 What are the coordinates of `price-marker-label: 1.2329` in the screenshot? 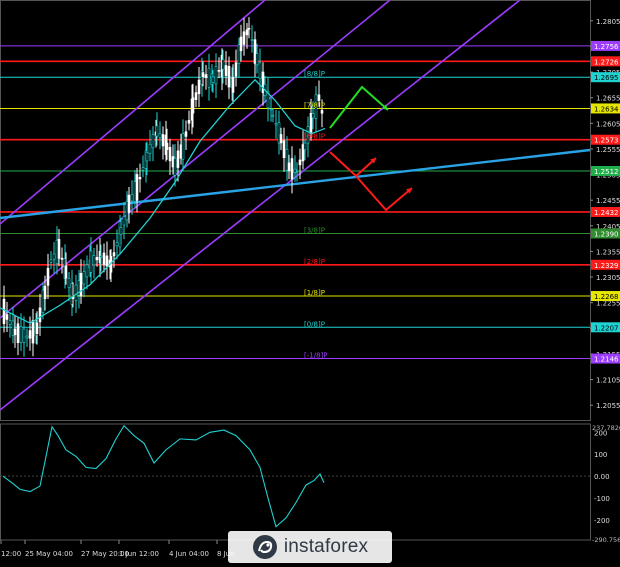 It's located at (606, 266).